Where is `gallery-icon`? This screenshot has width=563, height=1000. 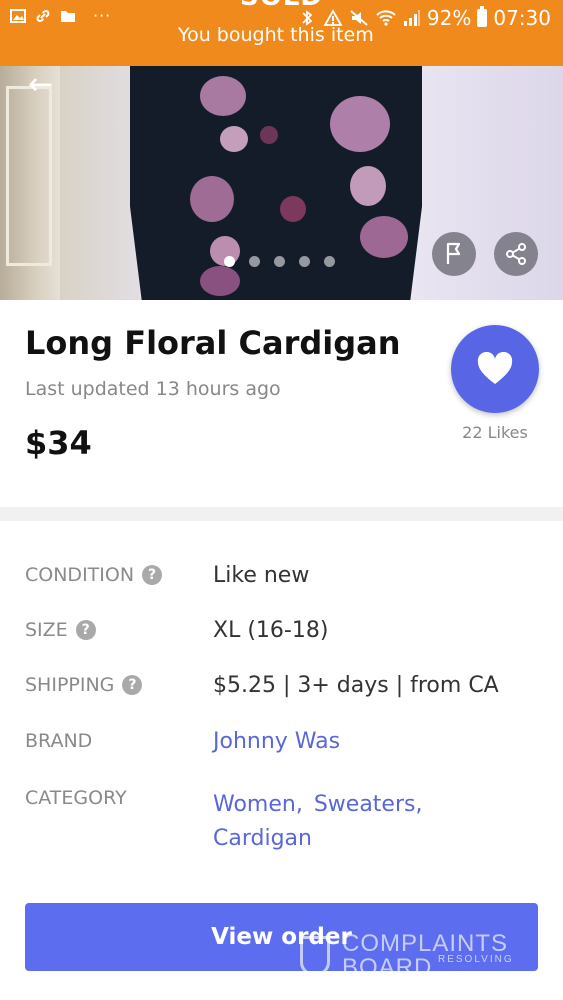
gallery-icon is located at coordinates (18, 16).